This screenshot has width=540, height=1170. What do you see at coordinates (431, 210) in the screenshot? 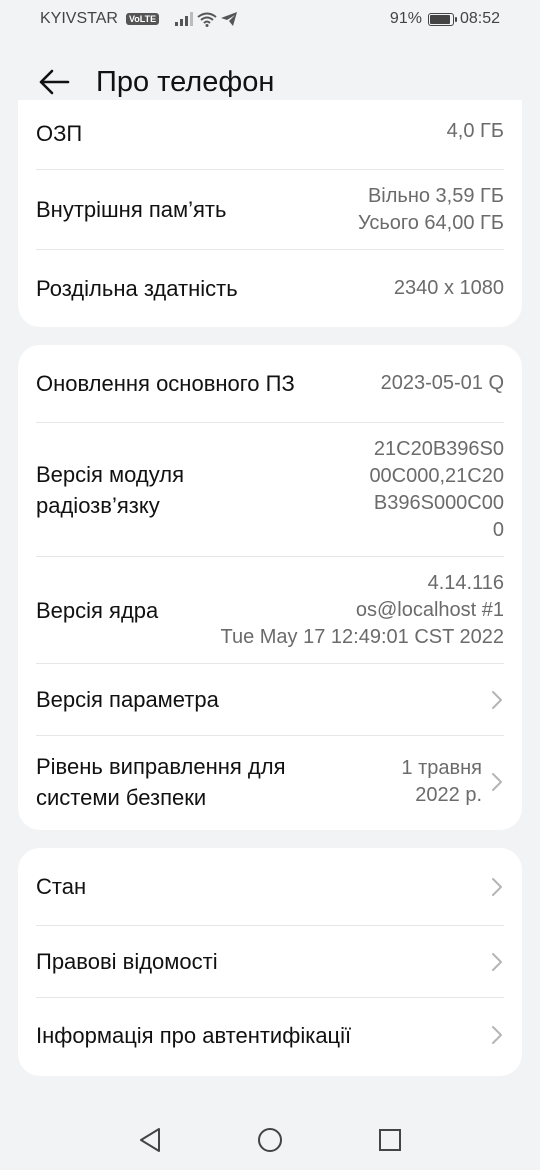
I see `storage-value: Вільно 3,59 ГБ Усього 64,00 ГБ` at bounding box center [431, 210].